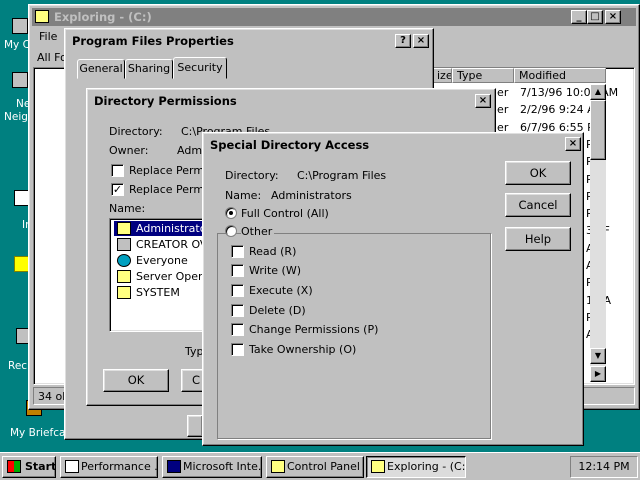 Image resolution: width=640 pixels, height=480 pixels. What do you see at coordinates (147, 292) in the screenshot?
I see `list-item: SYSTEM` at bounding box center [147, 292].